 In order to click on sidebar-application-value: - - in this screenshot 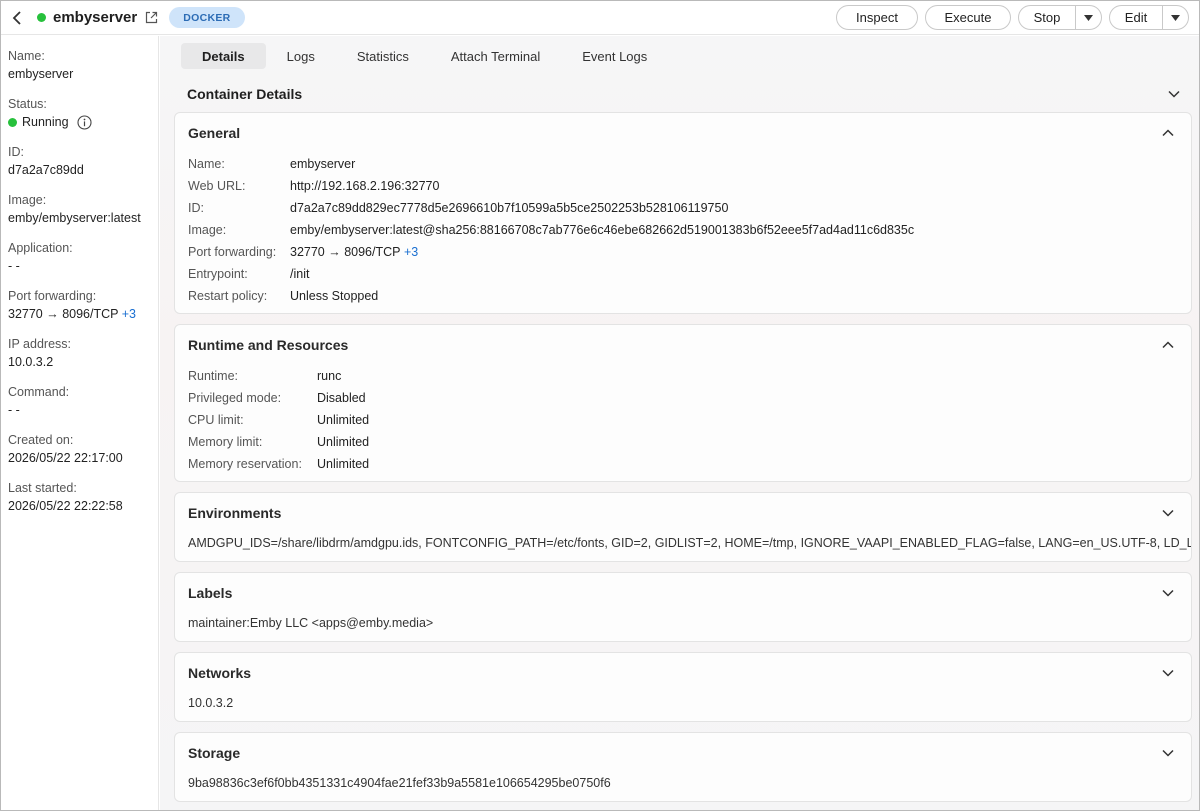, I will do `click(14, 266)`.